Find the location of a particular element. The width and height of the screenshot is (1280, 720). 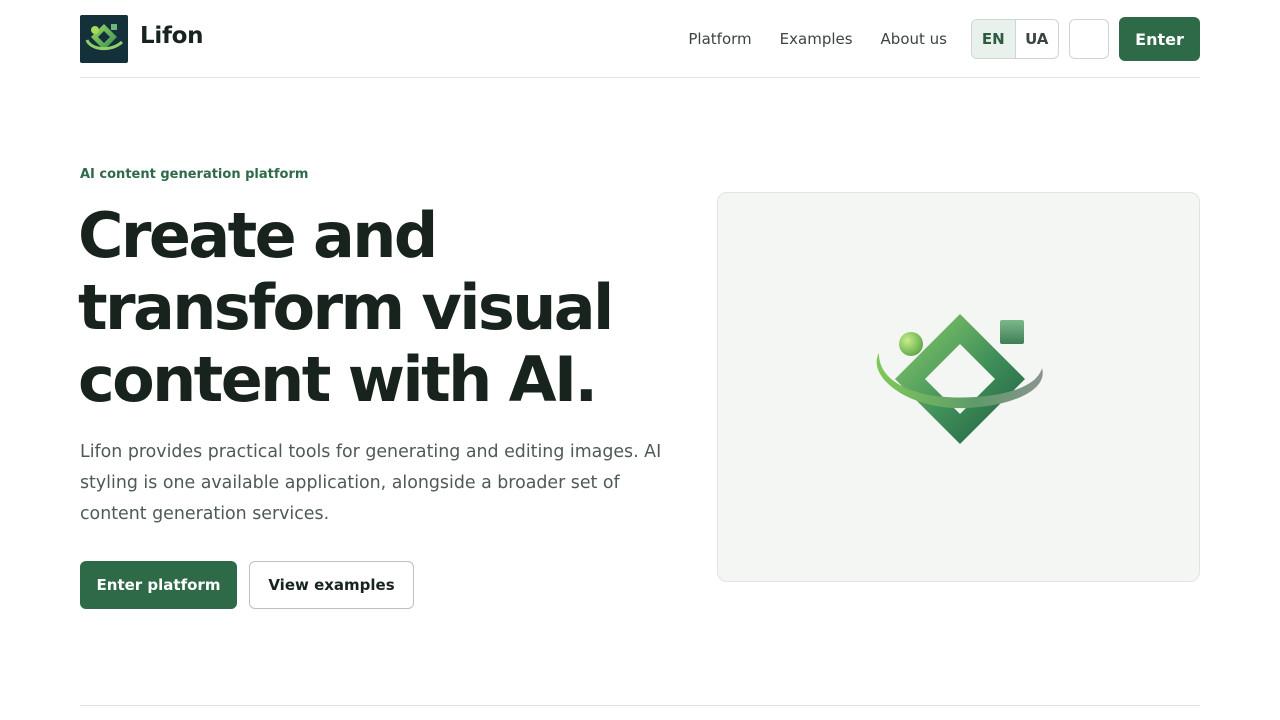

language-ua-button: UA is located at coordinates (1037, 39).